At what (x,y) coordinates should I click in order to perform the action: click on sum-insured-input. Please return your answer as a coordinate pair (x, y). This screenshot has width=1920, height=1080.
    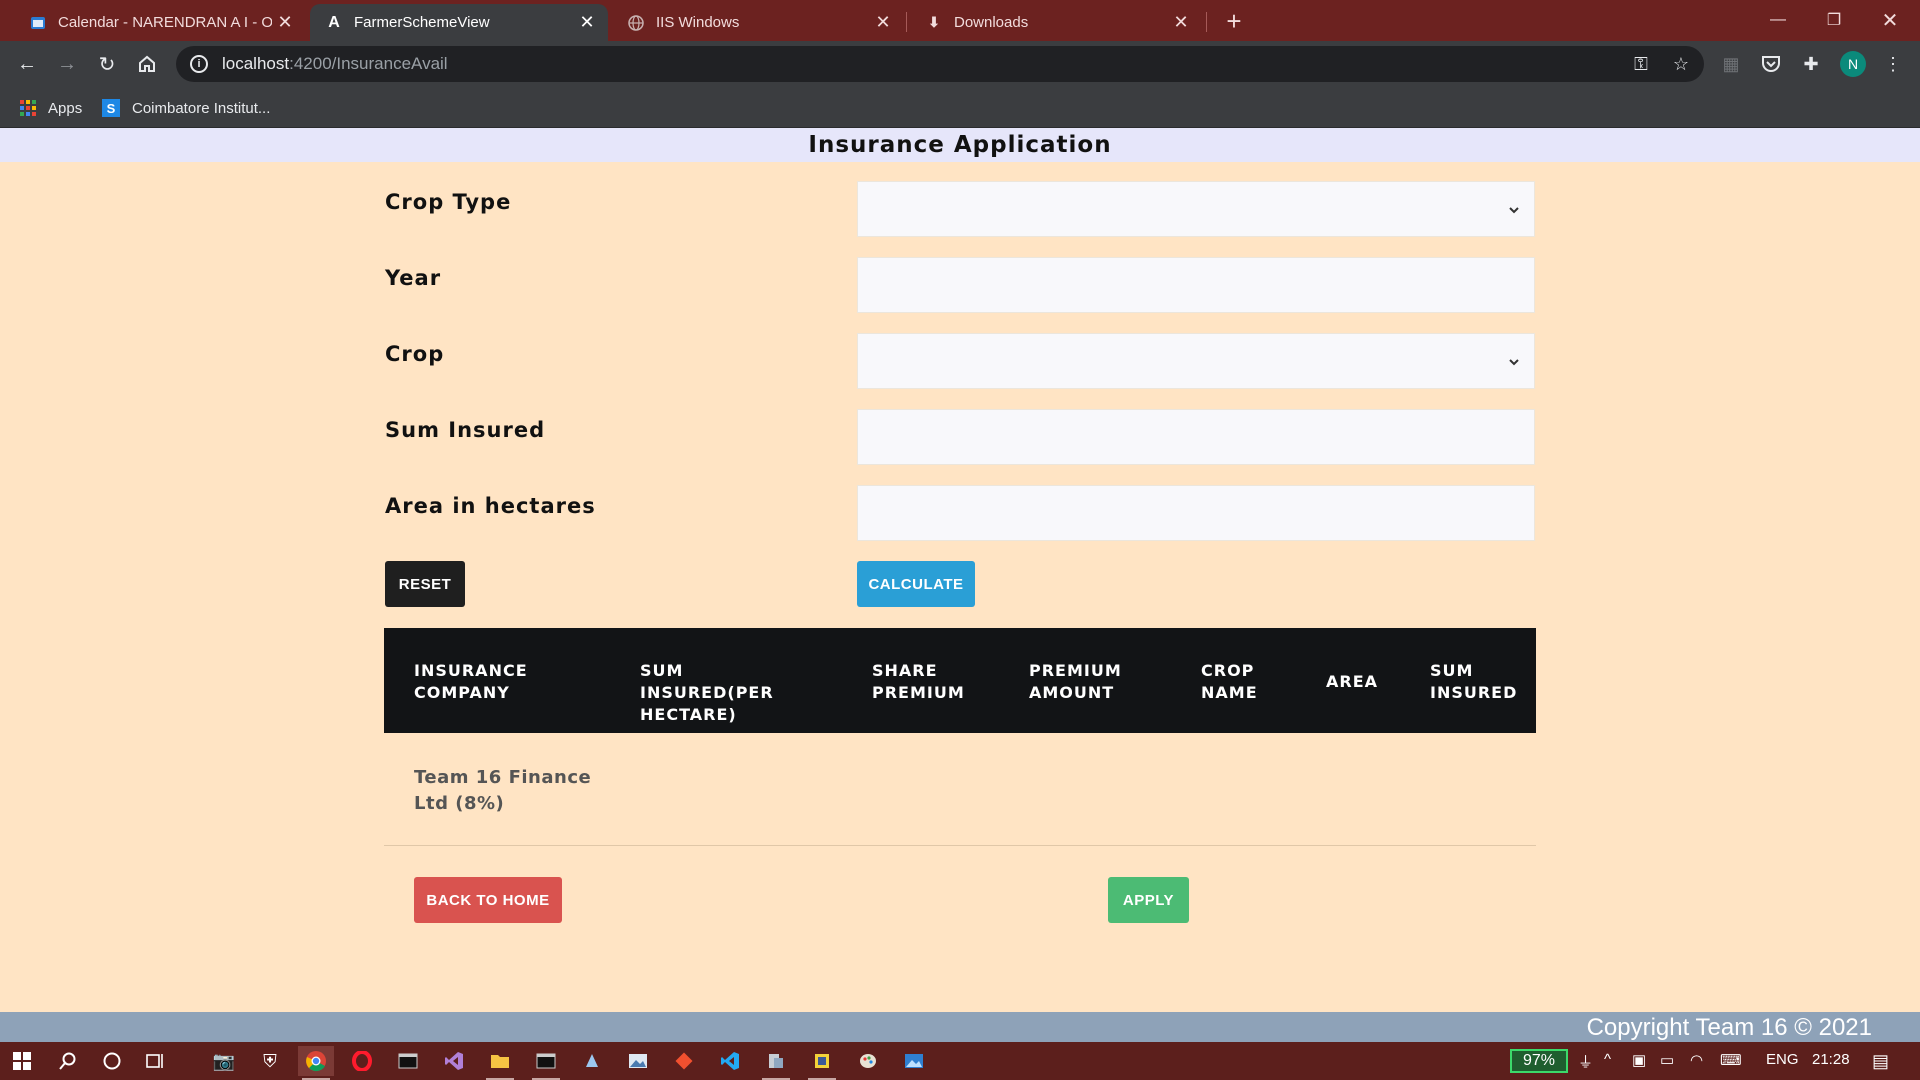
    Looking at the image, I should click on (1196, 437).